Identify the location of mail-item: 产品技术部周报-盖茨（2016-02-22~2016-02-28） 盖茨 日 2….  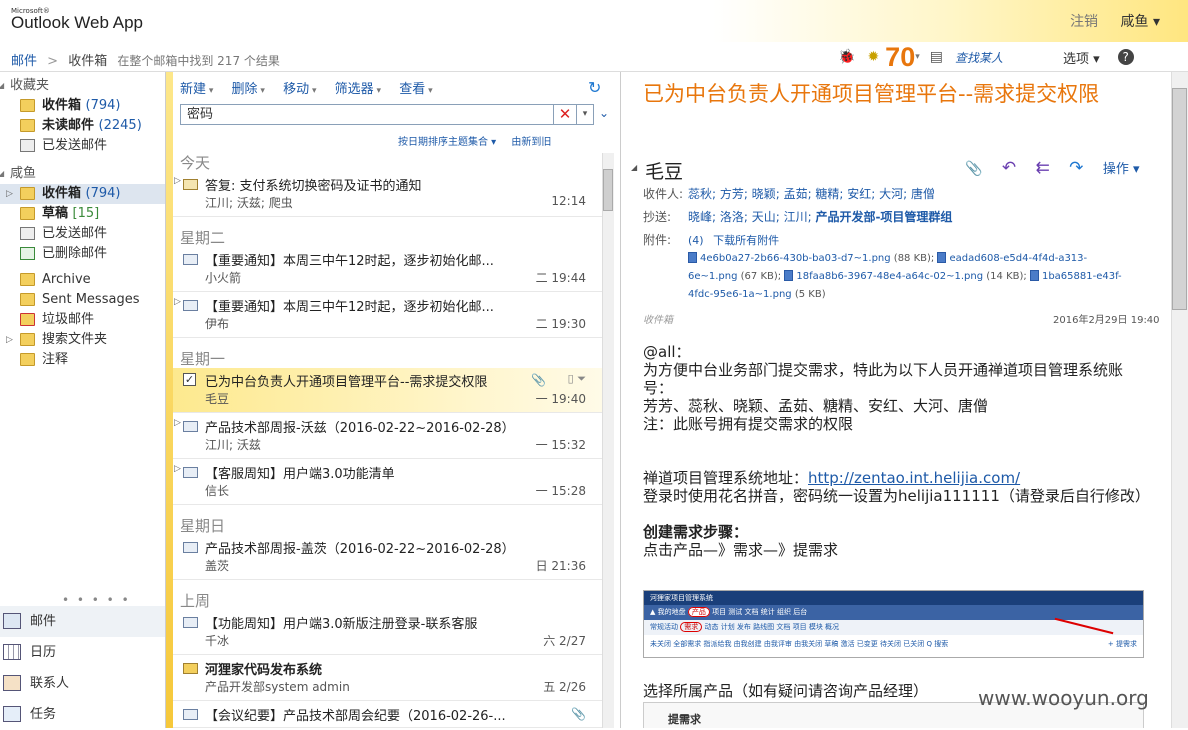
(387, 557).